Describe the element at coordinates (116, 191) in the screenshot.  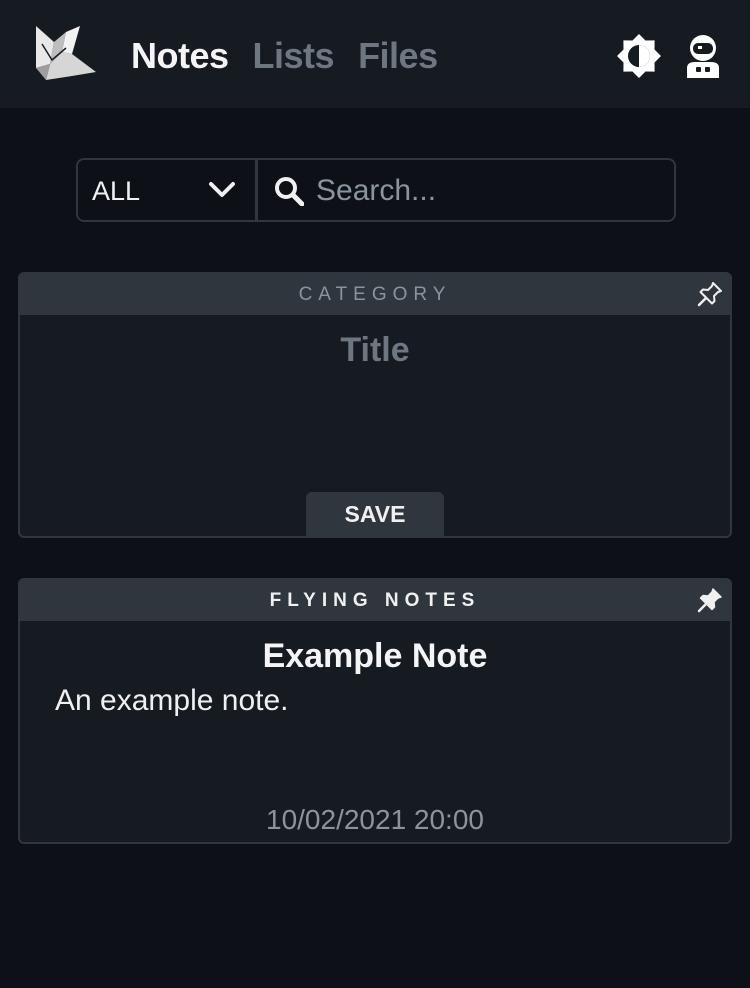
I see `category-filter-value: ALL` at that location.